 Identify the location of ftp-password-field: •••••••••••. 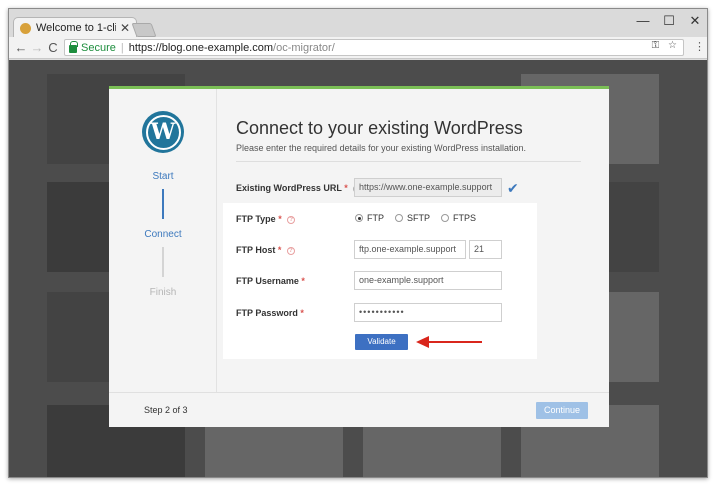
(428, 312).